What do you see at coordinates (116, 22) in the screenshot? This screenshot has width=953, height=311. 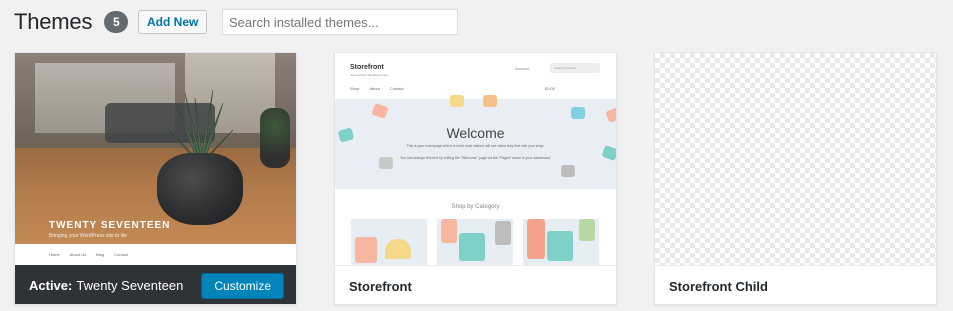 I see `theme-count-badge: 5` at bounding box center [116, 22].